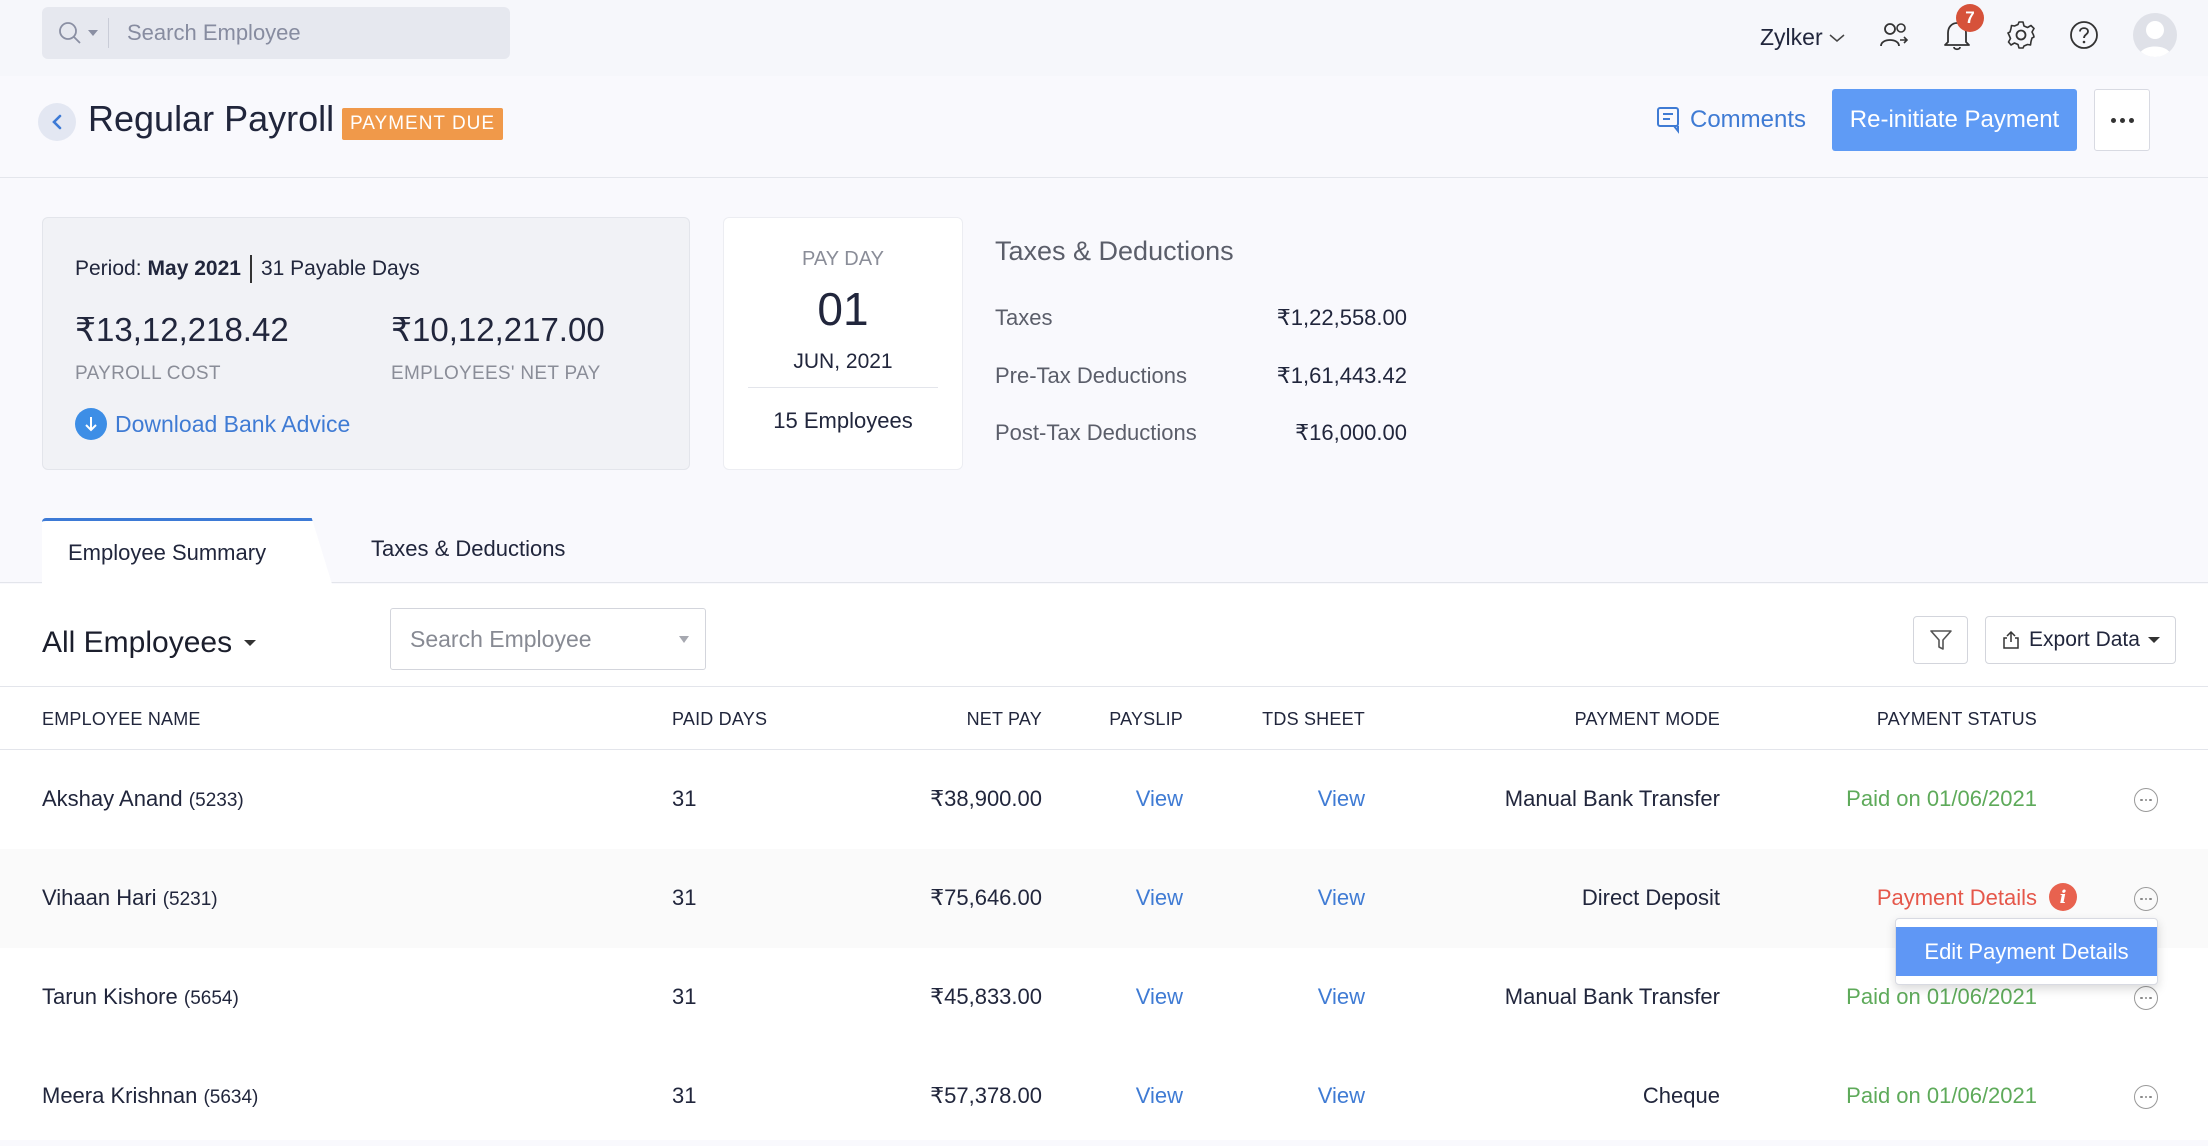 This screenshot has height=1146, width=2208. What do you see at coordinates (211, 998) in the screenshot?
I see `employee-id: (5654)` at bounding box center [211, 998].